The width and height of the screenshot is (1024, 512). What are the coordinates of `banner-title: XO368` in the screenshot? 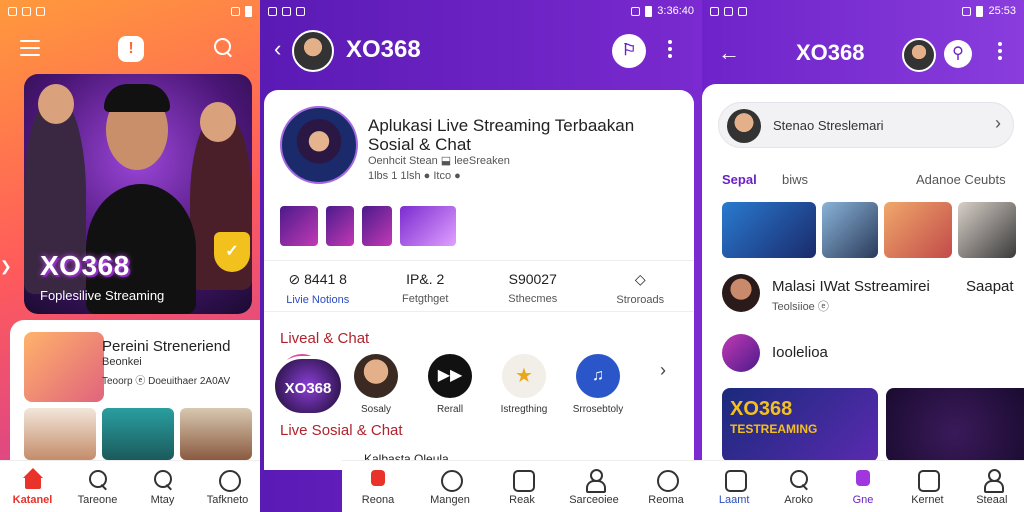 It's located at (761, 409).